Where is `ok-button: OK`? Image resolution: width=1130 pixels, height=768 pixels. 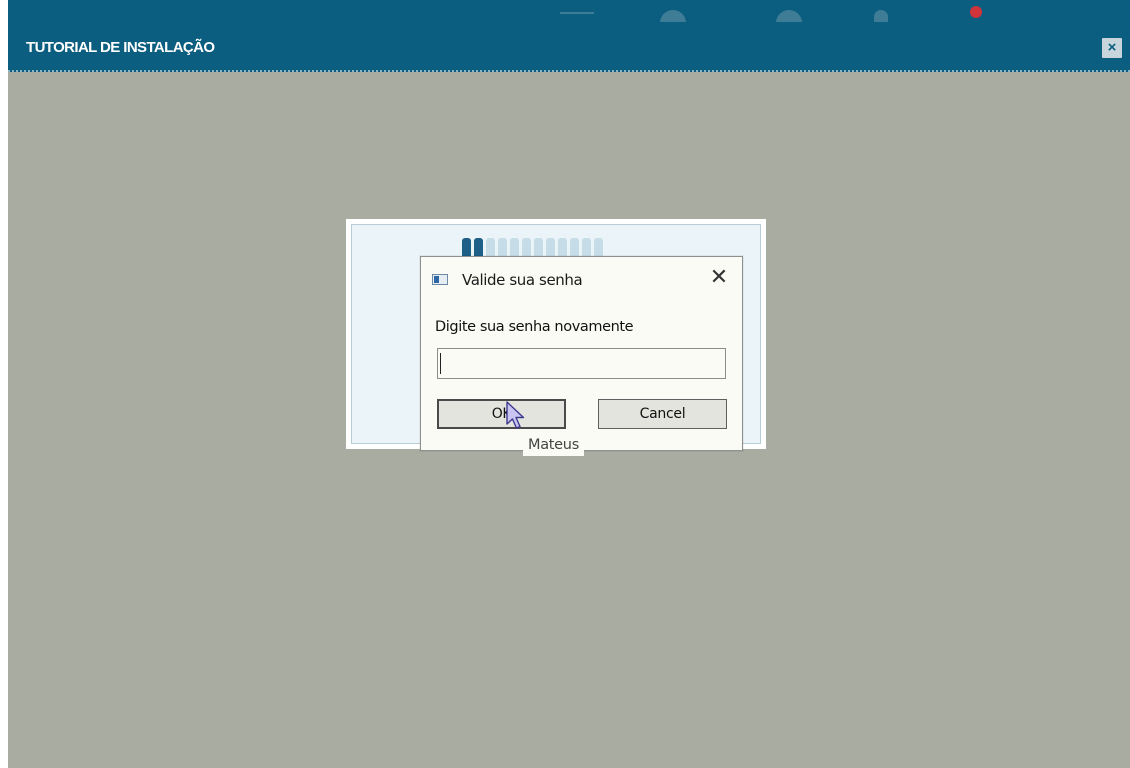
ok-button: OK is located at coordinates (501, 414).